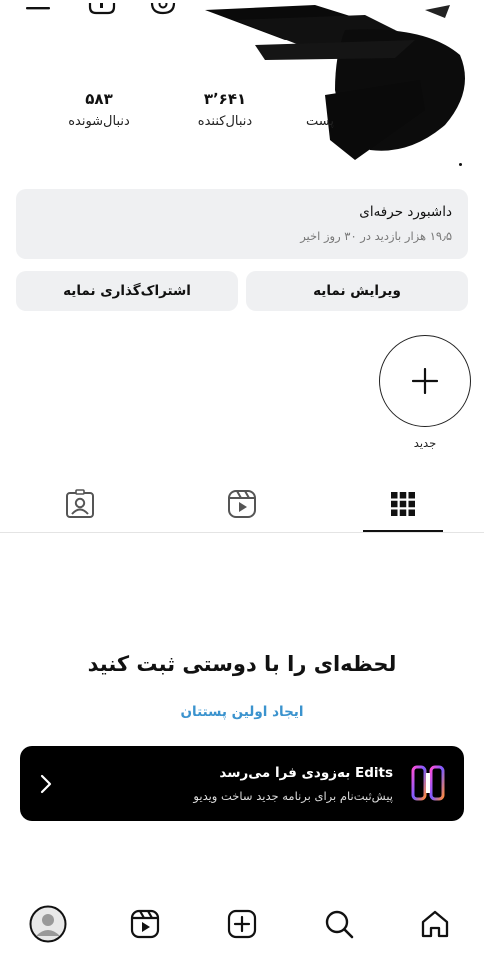 This screenshot has height=959, width=484. Describe the element at coordinates (225, 109) in the screenshot. I see `stat-followers: ۳٬۶۴۱ دنبال‌کننده` at that location.